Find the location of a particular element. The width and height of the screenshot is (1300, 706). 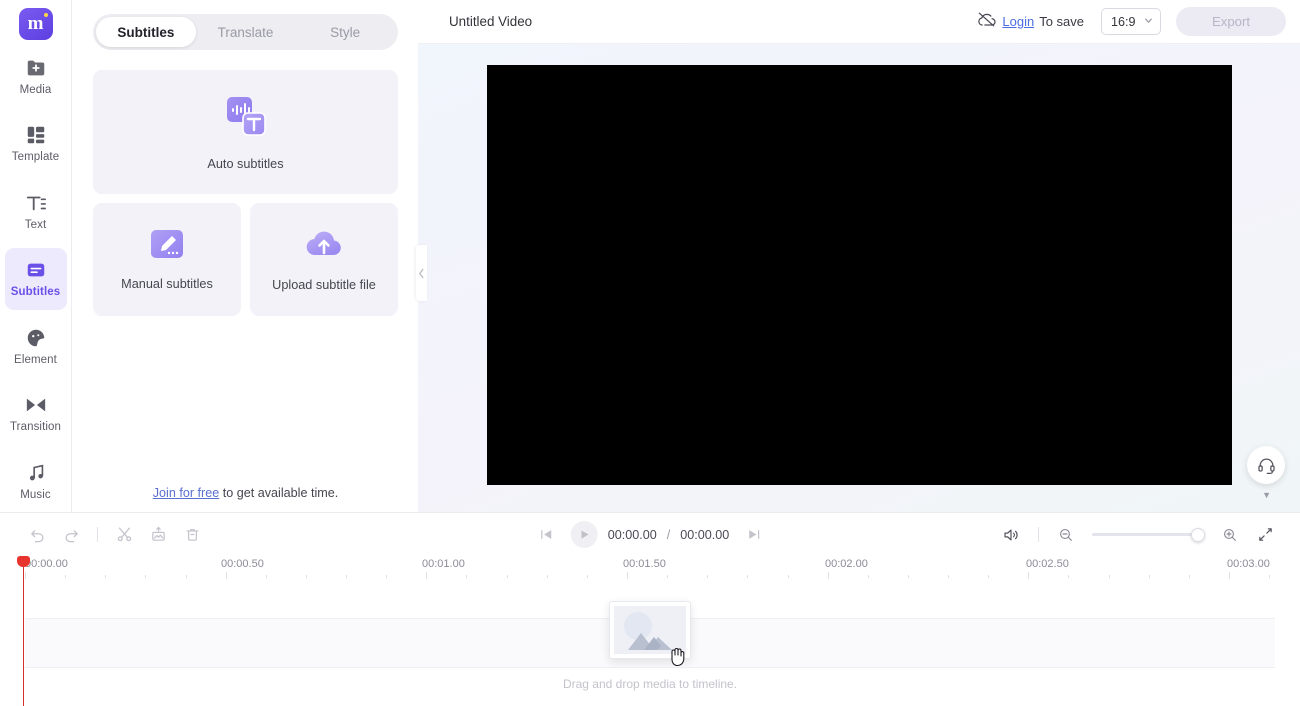

zoom-in-button is located at coordinates (1230, 535).